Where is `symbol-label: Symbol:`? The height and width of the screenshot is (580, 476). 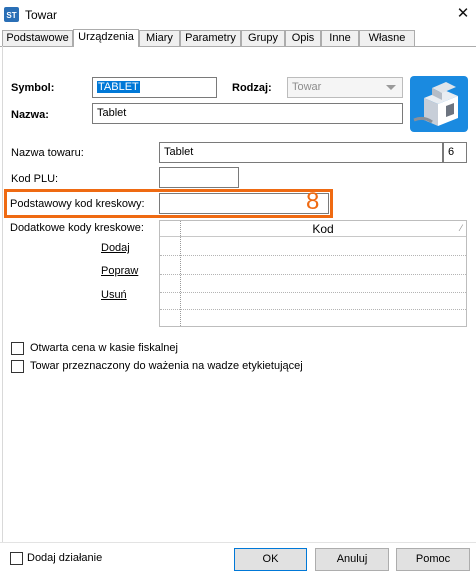
symbol-label: Symbol: is located at coordinates (33, 88).